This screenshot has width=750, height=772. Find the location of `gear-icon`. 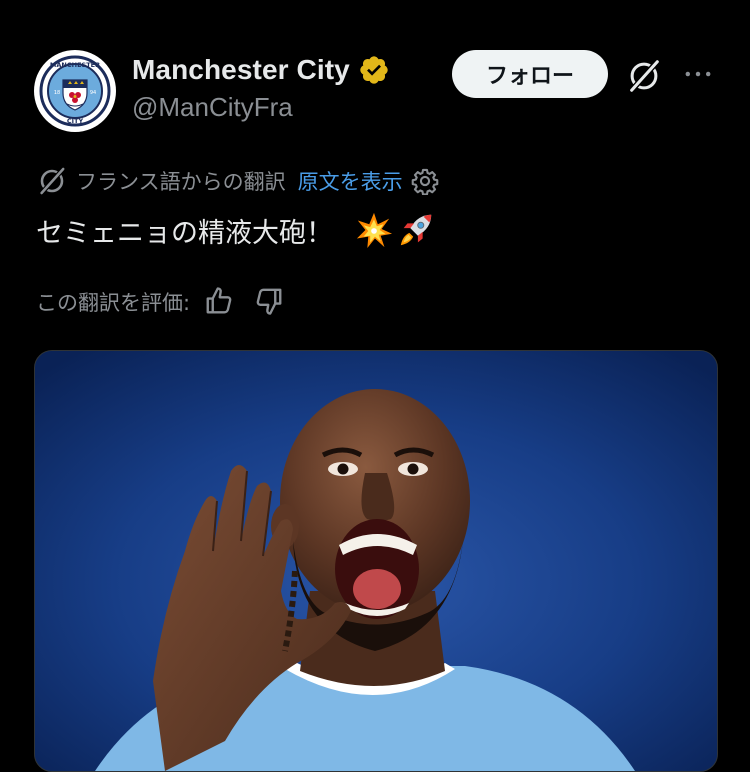

gear-icon is located at coordinates (425, 181).